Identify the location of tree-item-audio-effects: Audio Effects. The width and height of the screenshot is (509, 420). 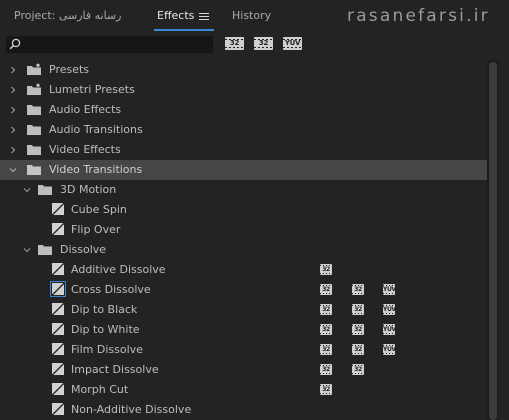
(243, 110).